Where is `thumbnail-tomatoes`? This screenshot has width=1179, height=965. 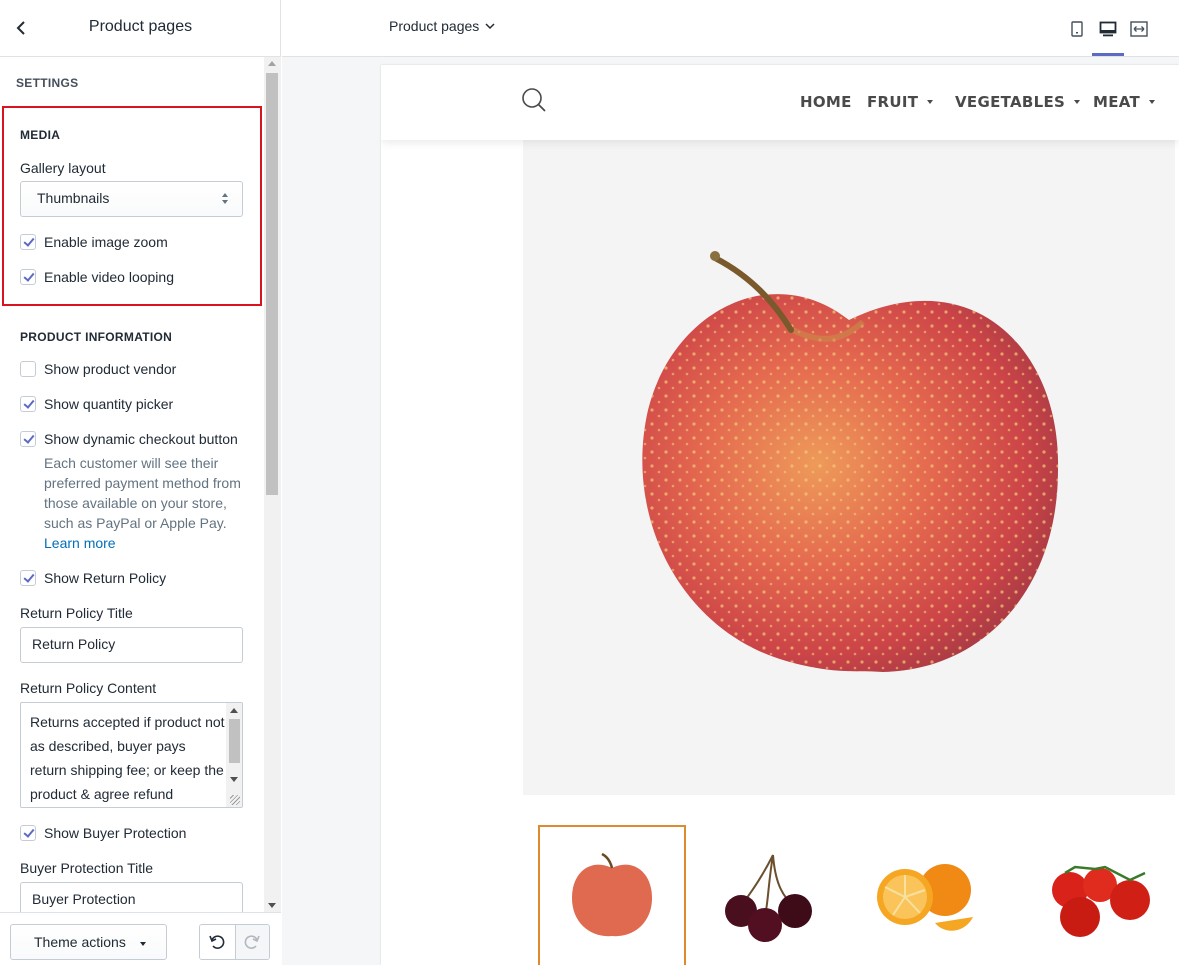 thumbnail-tomatoes is located at coordinates (1100, 895).